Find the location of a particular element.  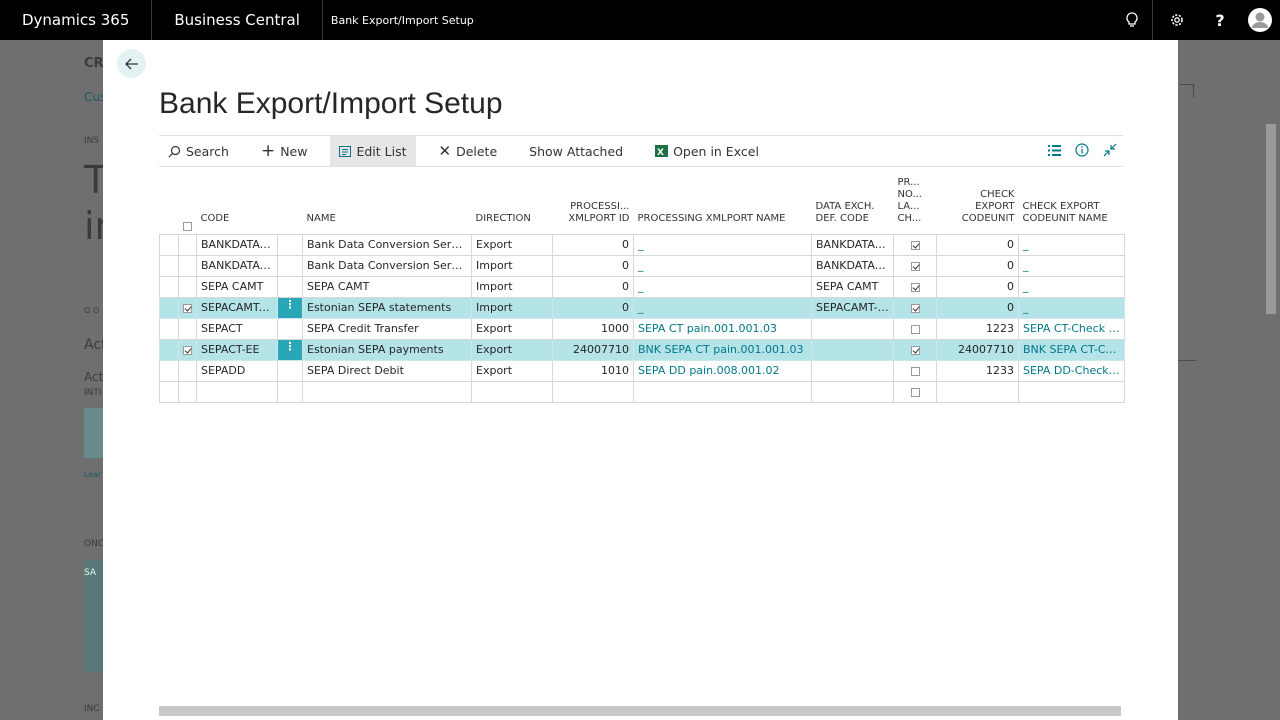

list-view-icon is located at coordinates (1054, 151).